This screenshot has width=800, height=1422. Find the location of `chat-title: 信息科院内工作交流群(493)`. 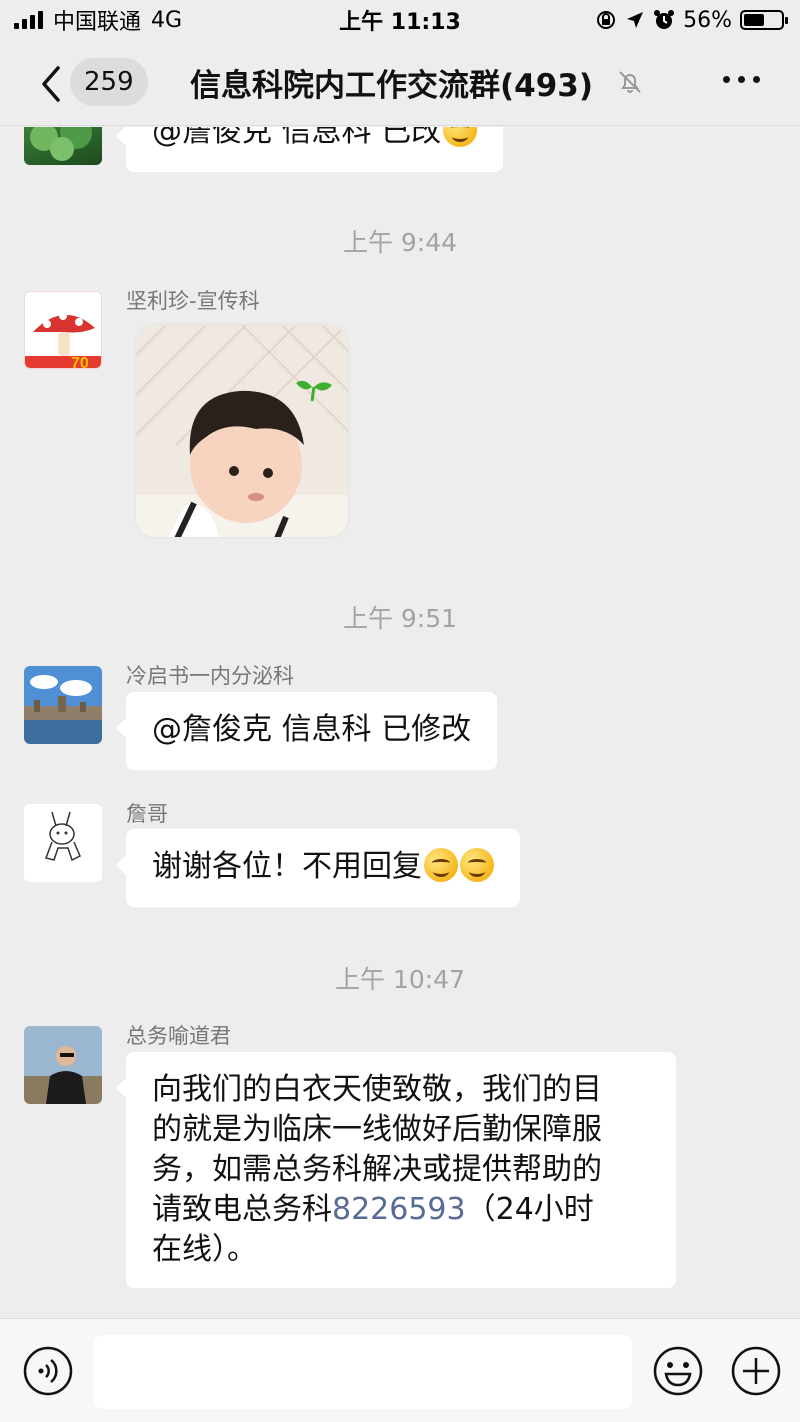

chat-title: 信息科院内工作交流群(493) is located at coordinates (392, 86).